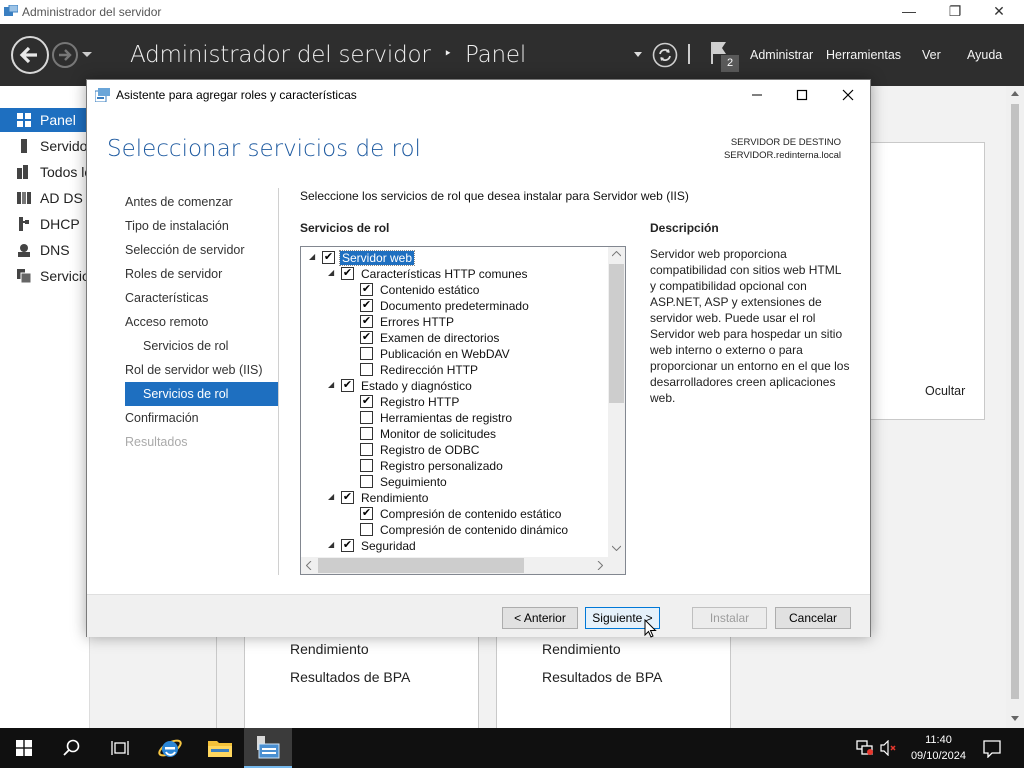 The height and width of the screenshot is (768, 1024). Describe the element at coordinates (268, 748) in the screenshot. I see `taskbar-server-manager` at that location.